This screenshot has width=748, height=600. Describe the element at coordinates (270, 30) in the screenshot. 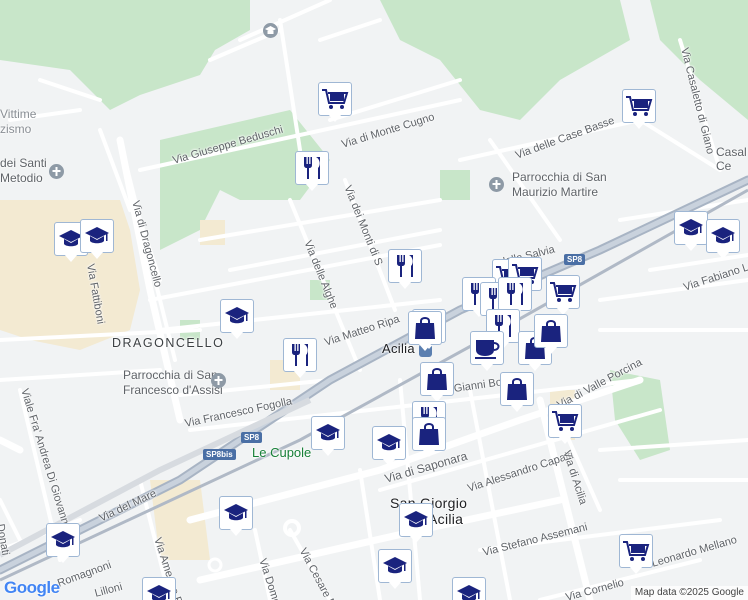

I see `university-icon` at that location.